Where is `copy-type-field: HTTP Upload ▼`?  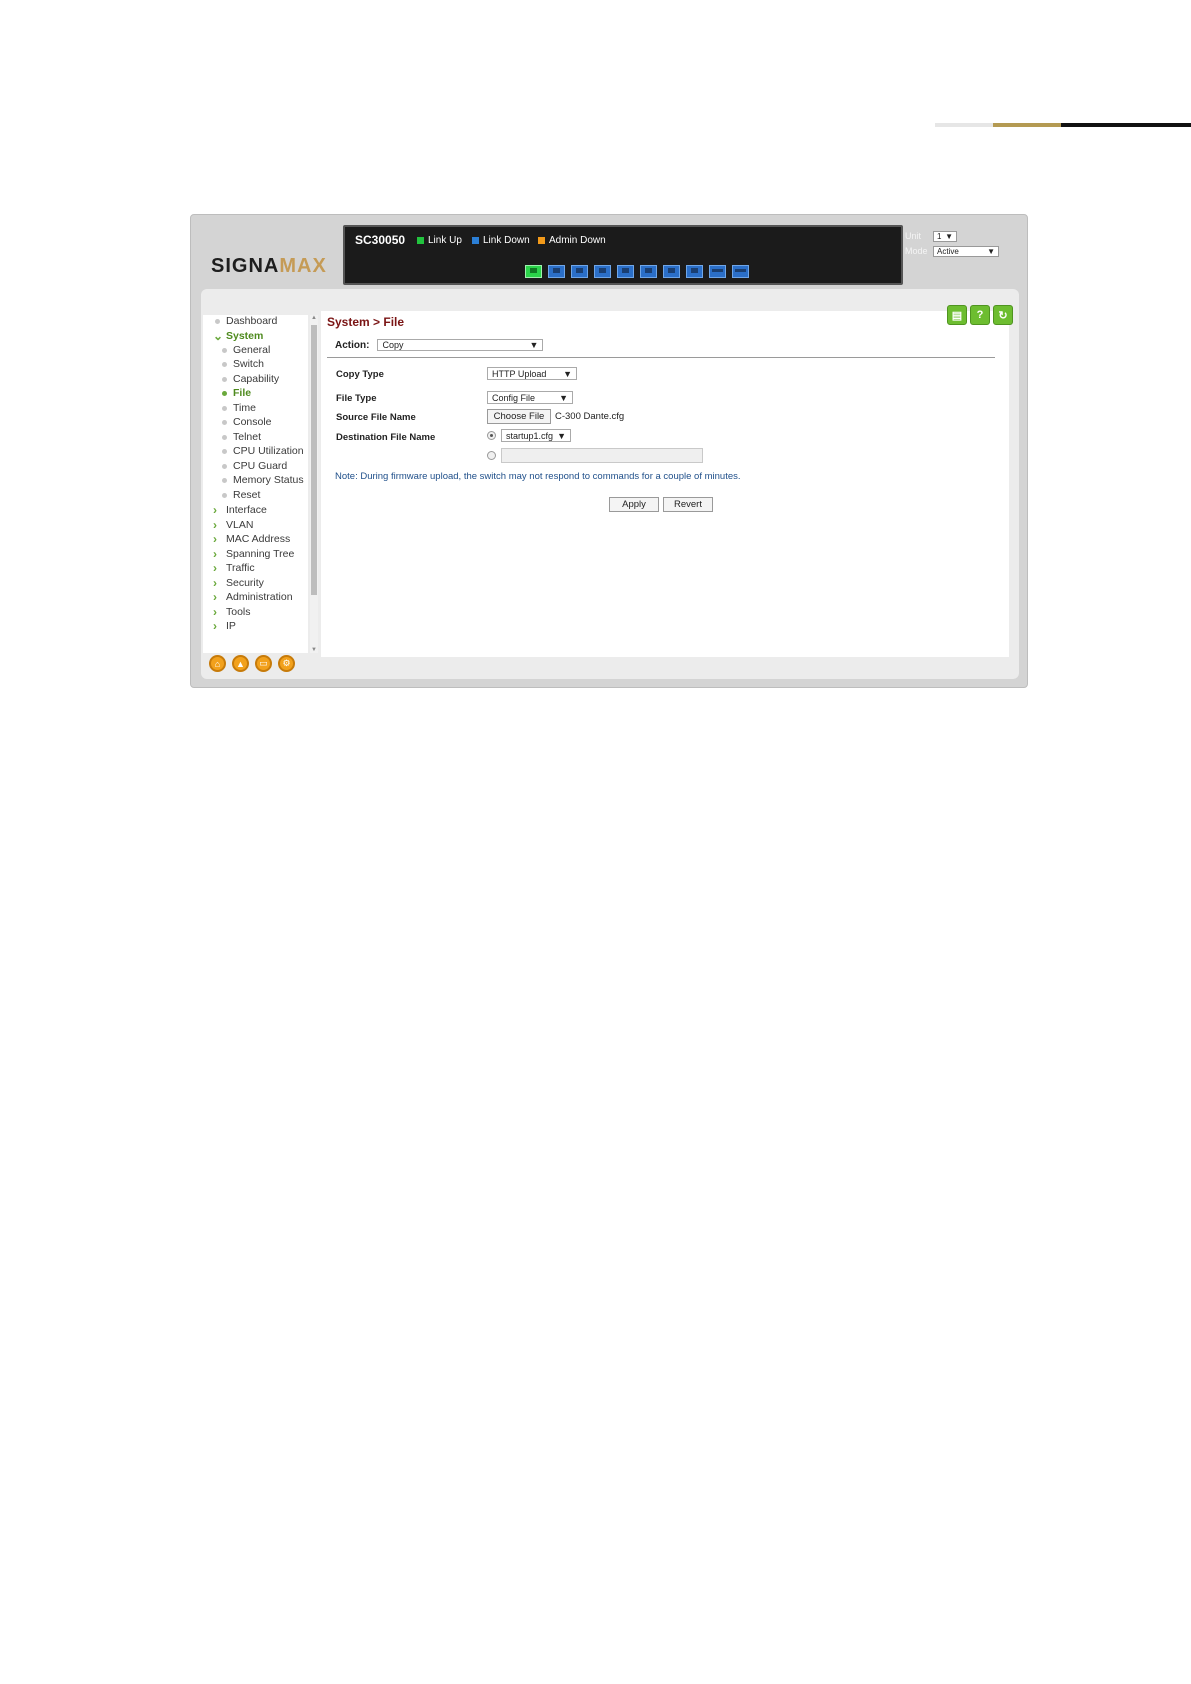 copy-type-field: HTTP Upload ▼ is located at coordinates (532, 373).